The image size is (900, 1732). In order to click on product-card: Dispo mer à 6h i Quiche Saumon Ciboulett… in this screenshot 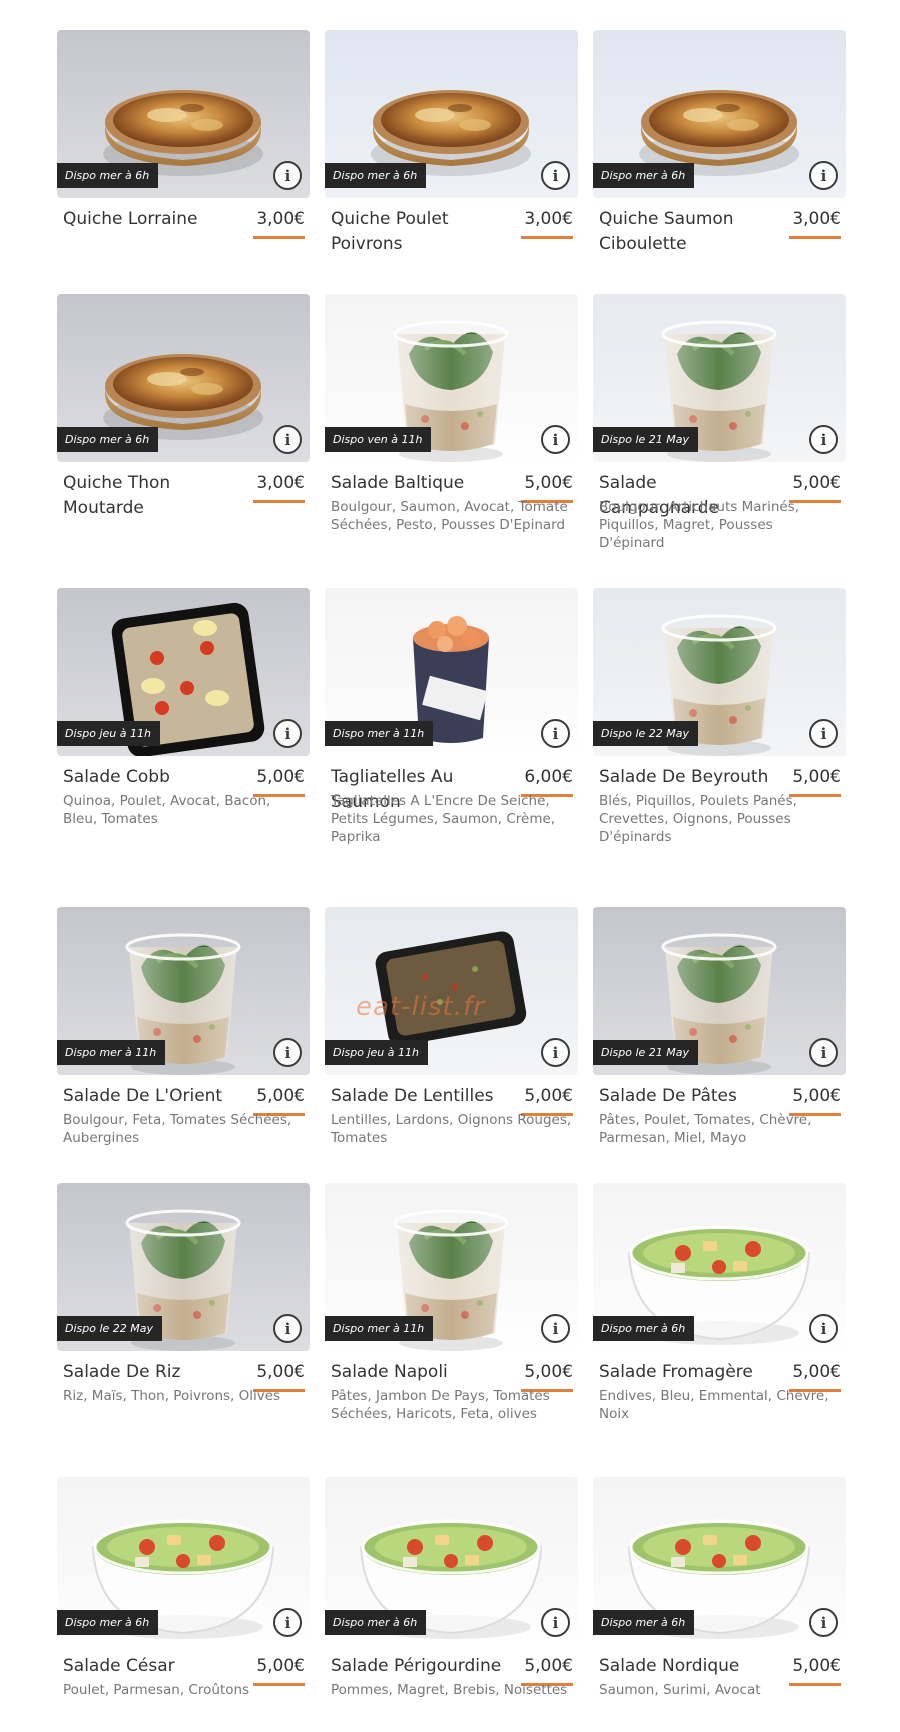, I will do `click(719, 142)`.